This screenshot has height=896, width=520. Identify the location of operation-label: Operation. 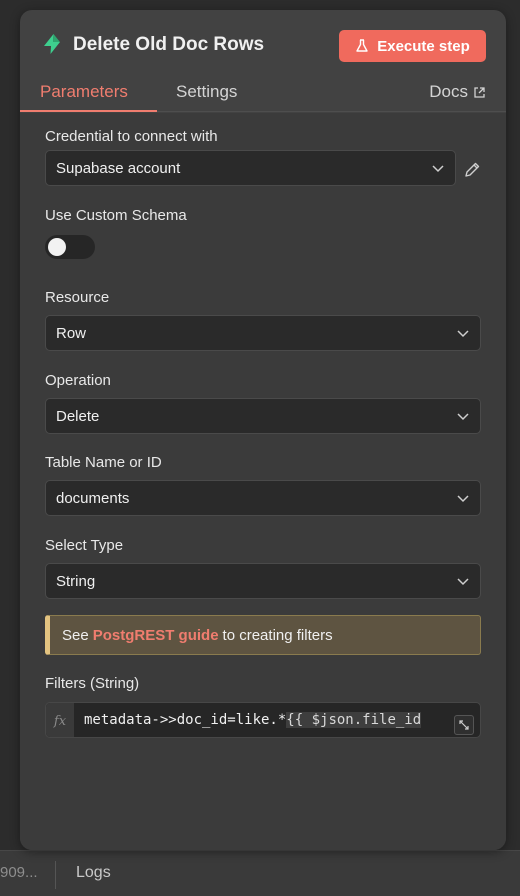
(78, 380).